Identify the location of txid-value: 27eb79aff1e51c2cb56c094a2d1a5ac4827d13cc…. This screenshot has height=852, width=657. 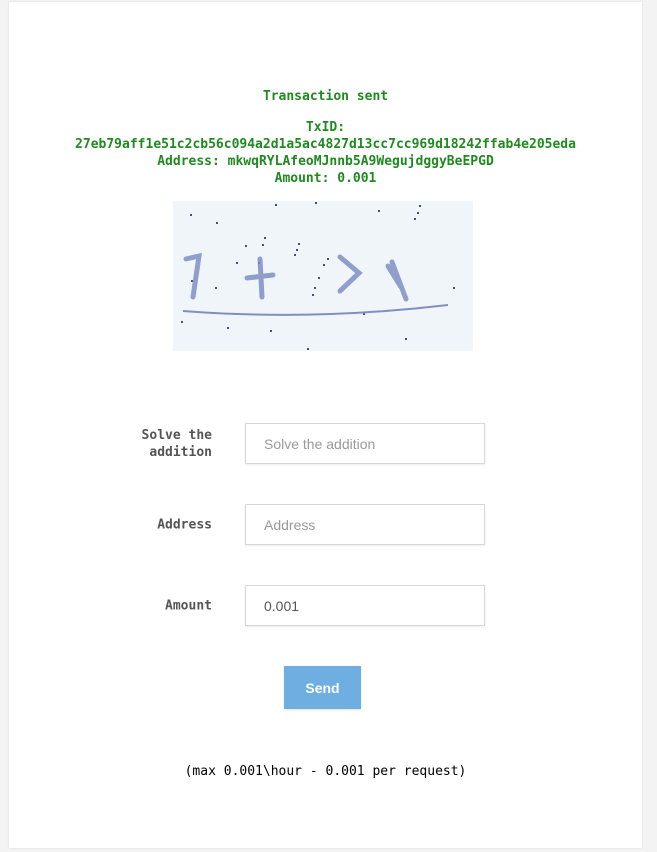
(325, 144).